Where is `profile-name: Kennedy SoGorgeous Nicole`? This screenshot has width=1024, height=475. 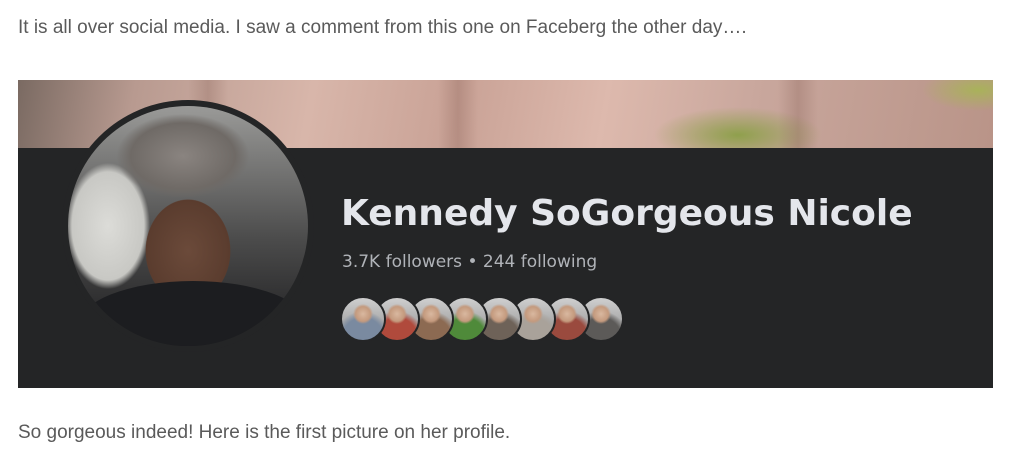 profile-name: Kennedy SoGorgeous Nicole is located at coordinates (627, 213).